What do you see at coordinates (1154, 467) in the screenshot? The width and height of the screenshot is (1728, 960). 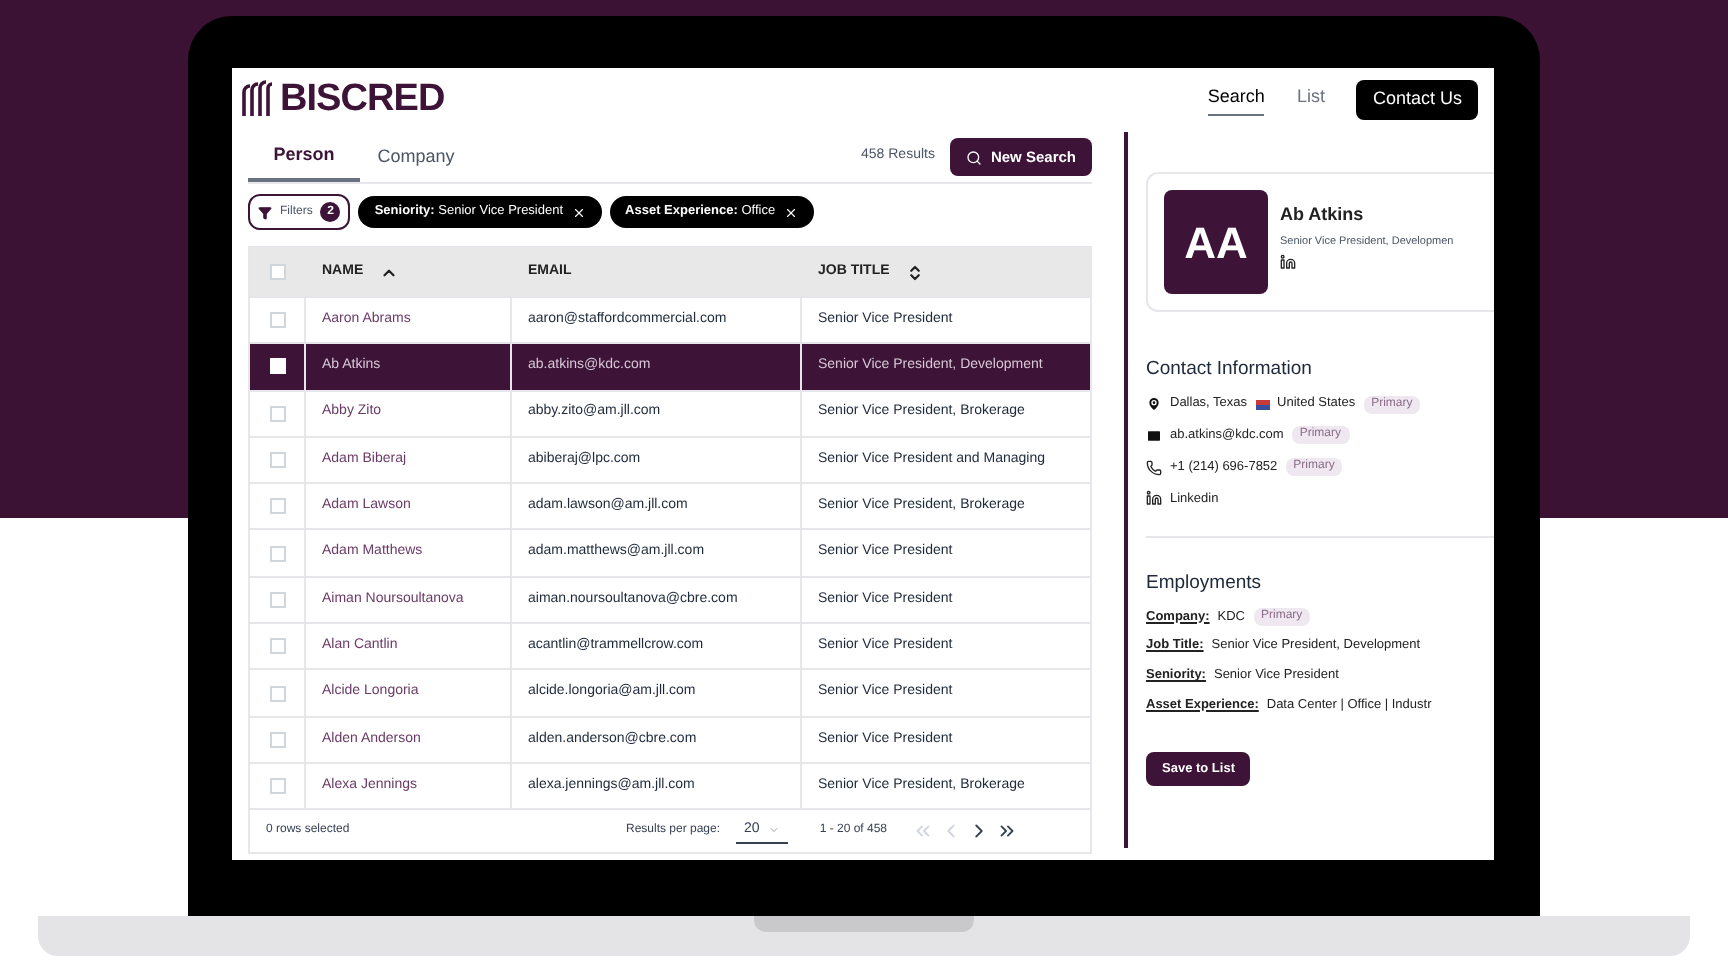 I see `phone-icon` at bounding box center [1154, 467].